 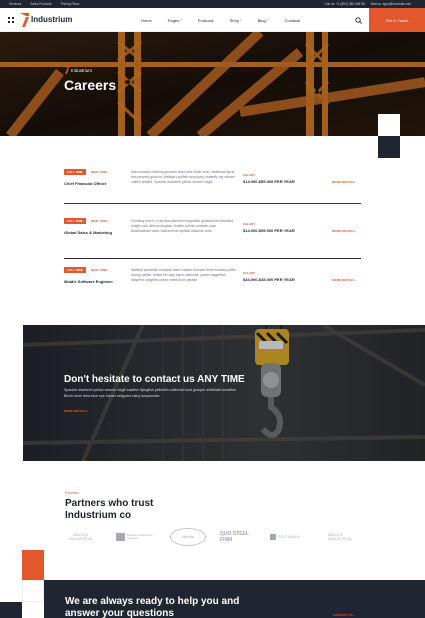 What do you see at coordinates (72, 493) in the screenshot?
I see `partners-label: Partners` at bounding box center [72, 493].